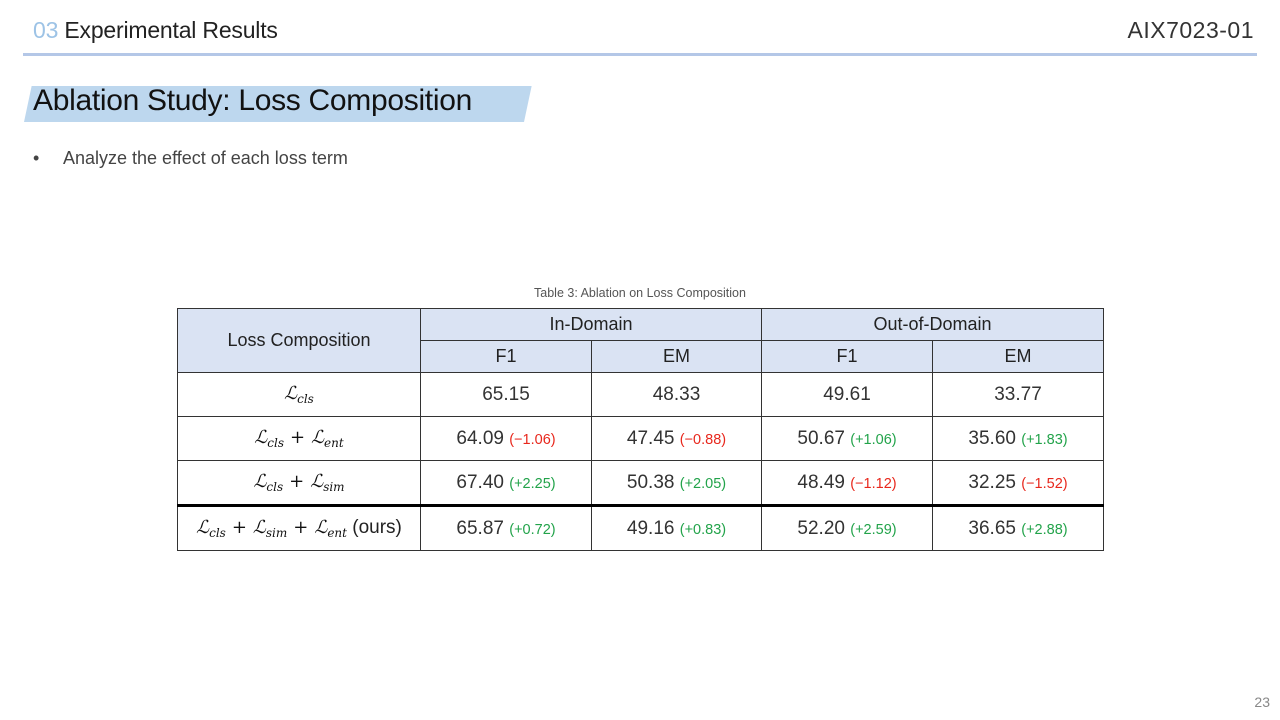 The height and width of the screenshot is (720, 1280). I want to click on score-delta: (+1.06), so click(873, 439).